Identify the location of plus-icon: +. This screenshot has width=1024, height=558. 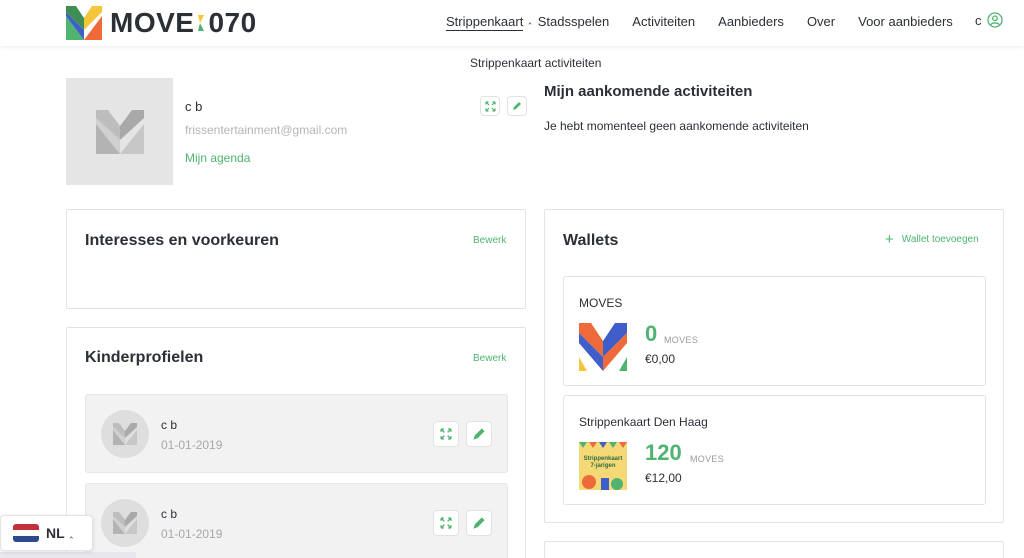
(889, 239).